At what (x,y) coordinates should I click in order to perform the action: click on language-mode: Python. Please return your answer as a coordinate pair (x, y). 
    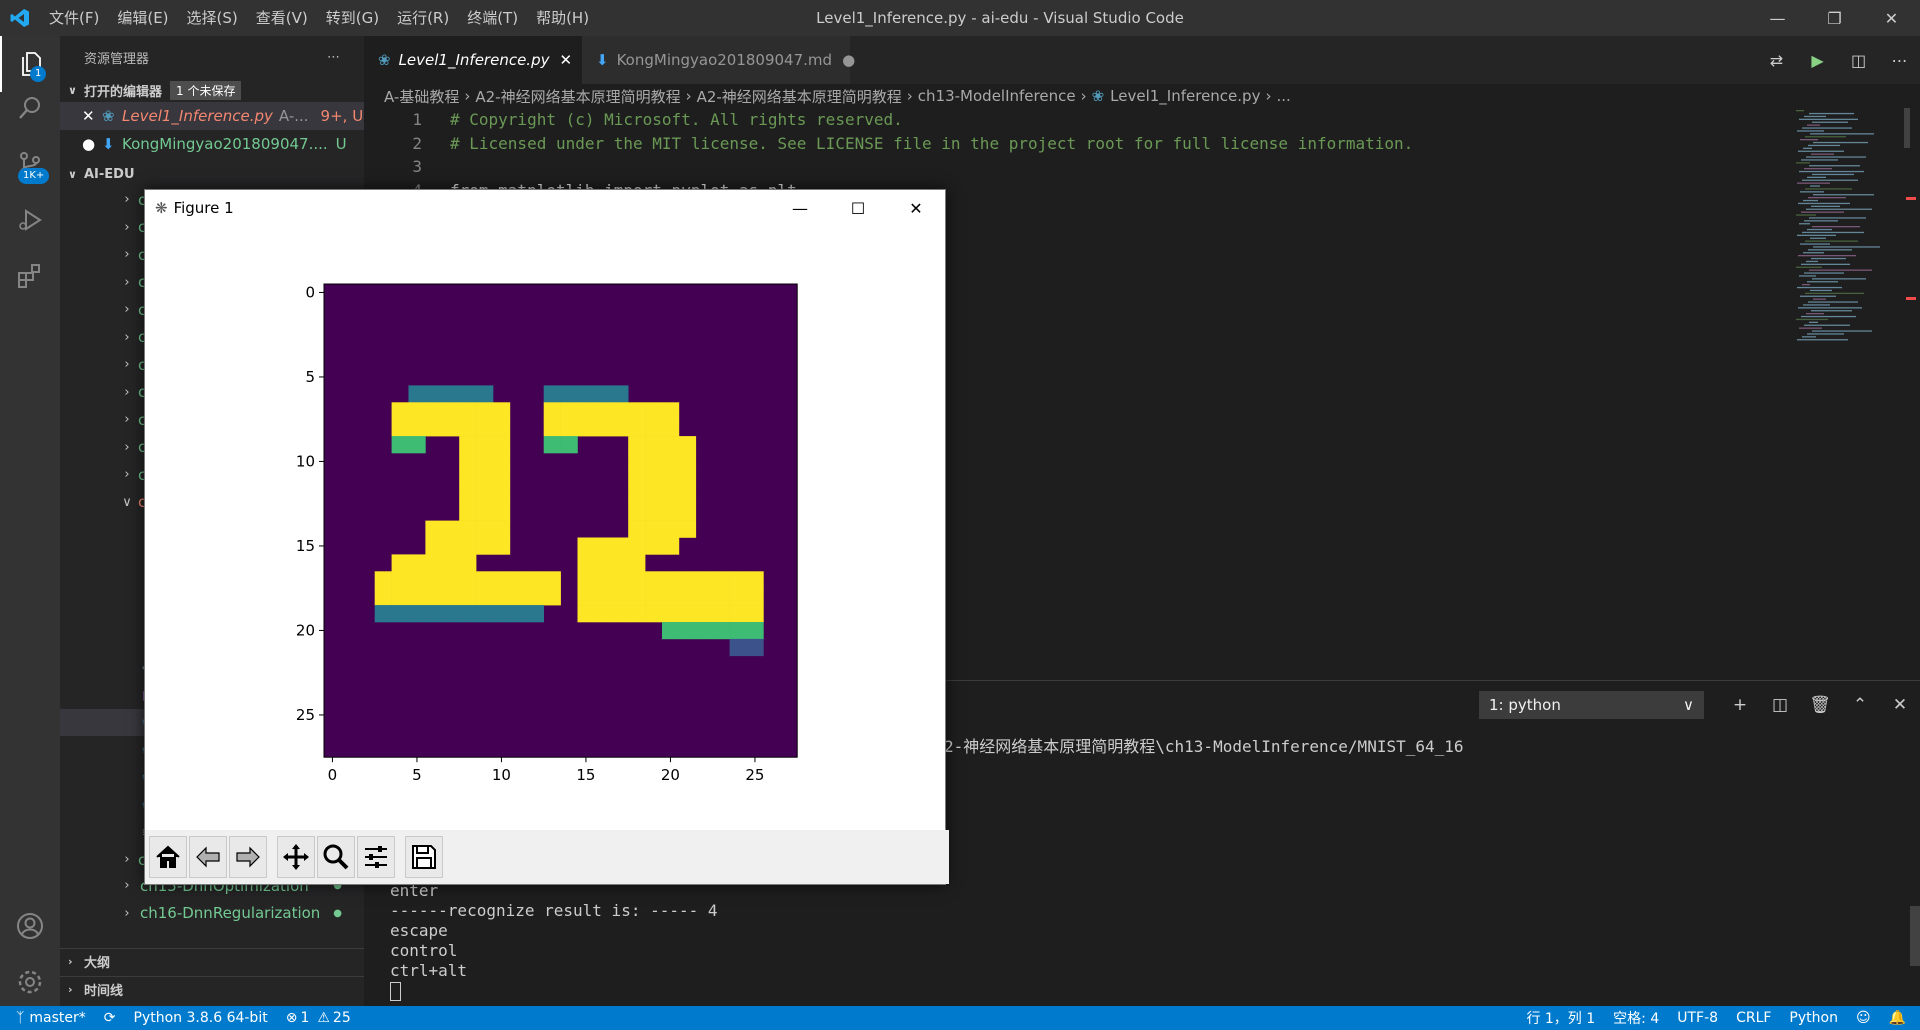
    Looking at the image, I should click on (1813, 1018).